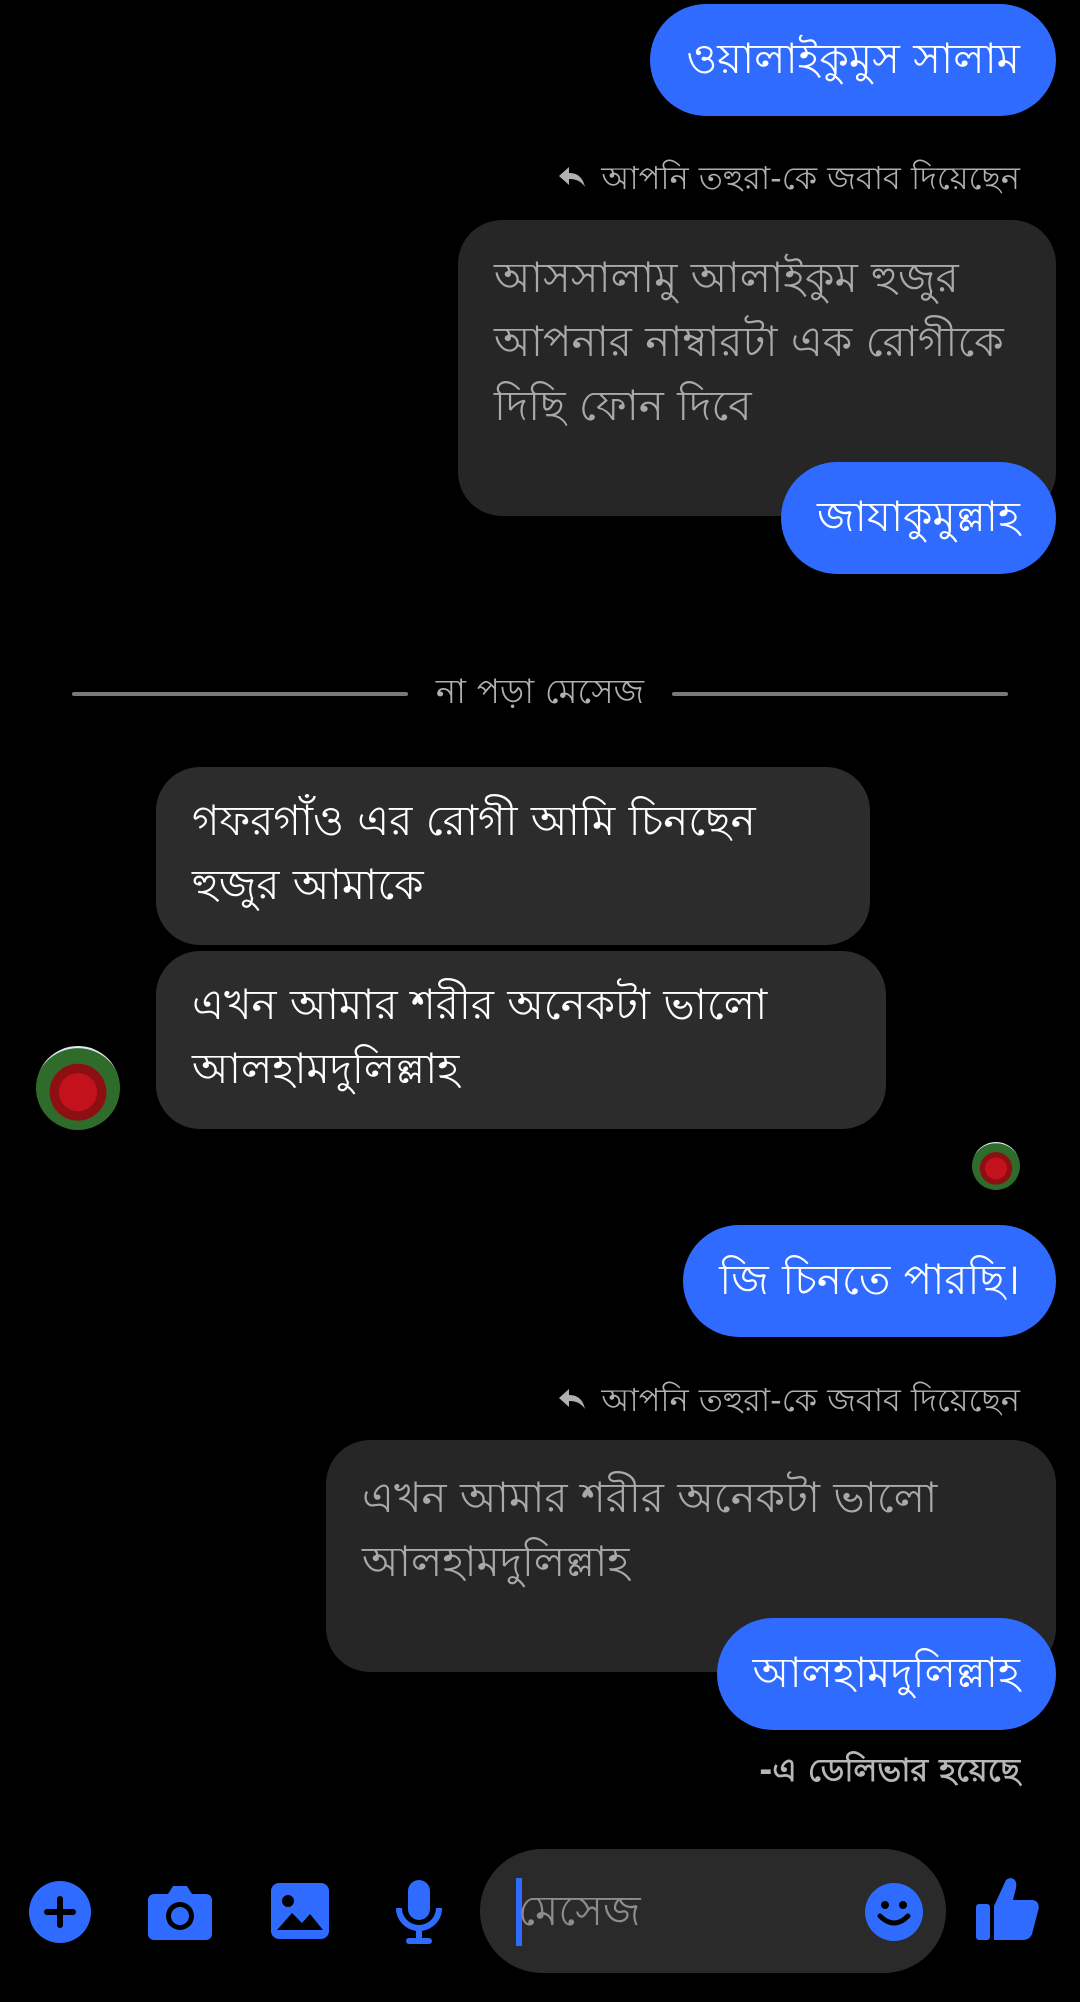 This screenshot has width=1080, height=2002. I want to click on emoji-icon, so click(894, 1912).